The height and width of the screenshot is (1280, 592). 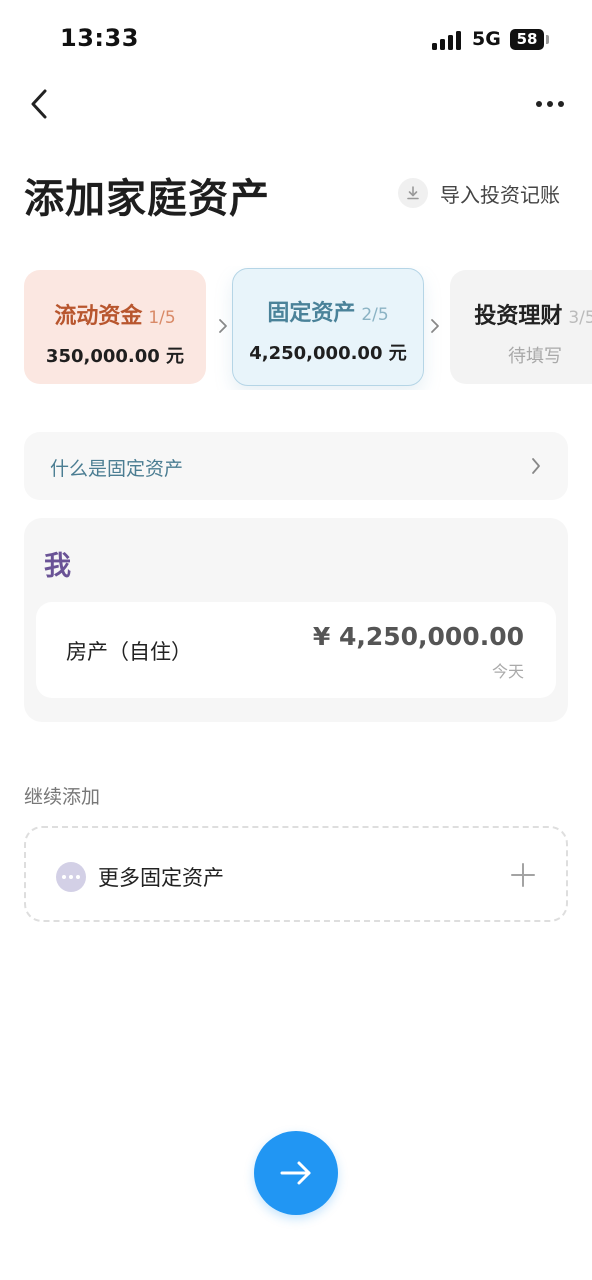 What do you see at coordinates (413, 193) in the screenshot?
I see `download-icon` at bounding box center [413, 193].